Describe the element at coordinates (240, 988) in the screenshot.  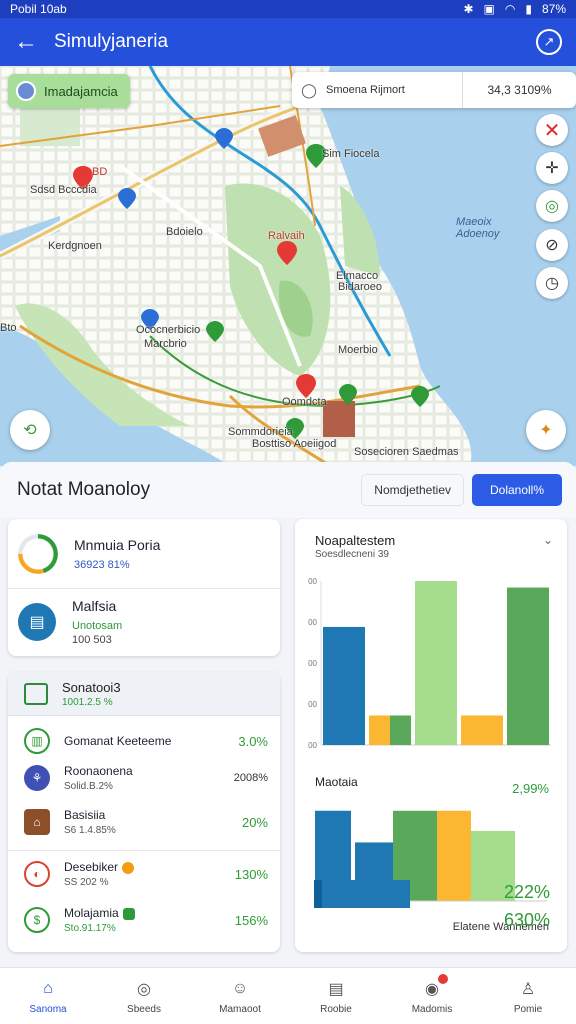
I see `people-icon: ☺` at that location.